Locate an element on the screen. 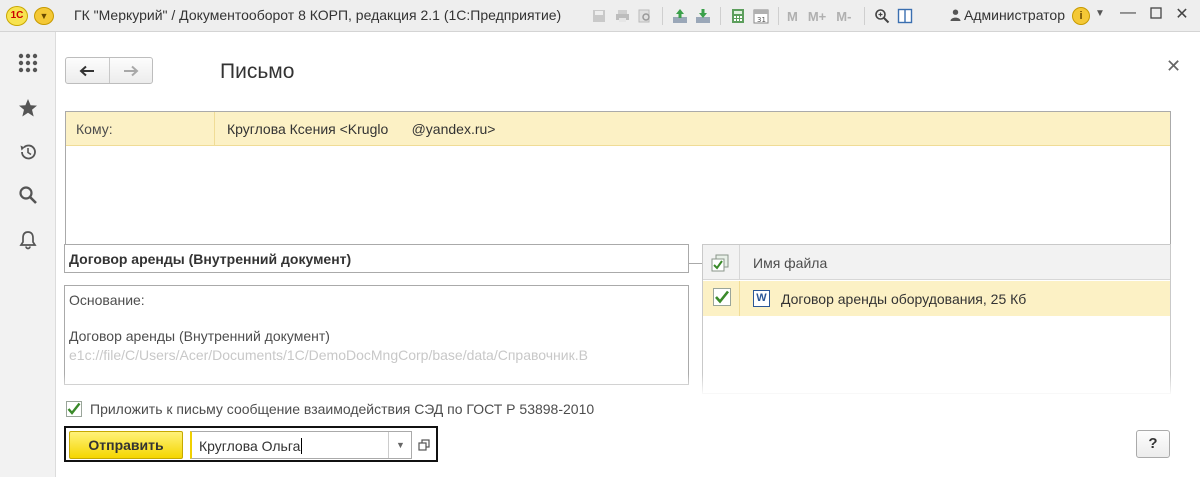 Image resolution: width=1200 pixels, height=477 pixels. memory-m-button: M is located at coordinates (792, 16).